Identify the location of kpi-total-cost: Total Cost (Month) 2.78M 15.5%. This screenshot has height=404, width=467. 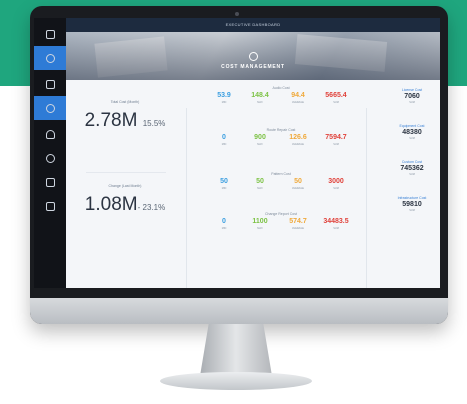
(125, 116).